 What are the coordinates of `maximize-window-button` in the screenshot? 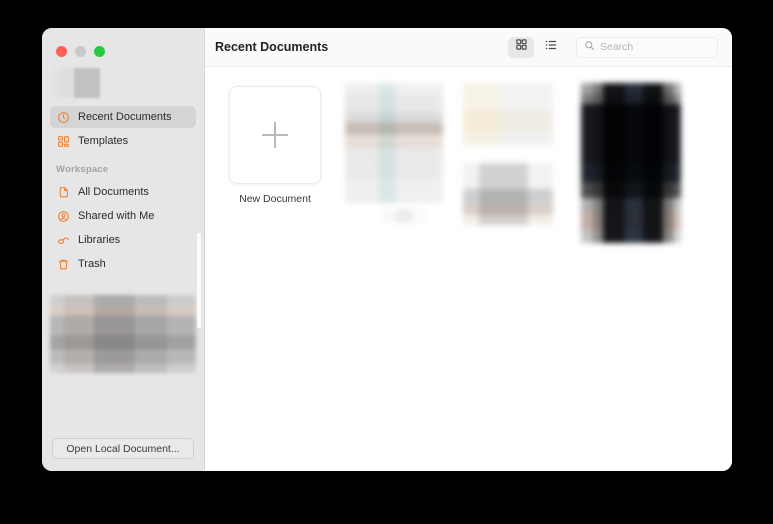 It's located at (99, 51).